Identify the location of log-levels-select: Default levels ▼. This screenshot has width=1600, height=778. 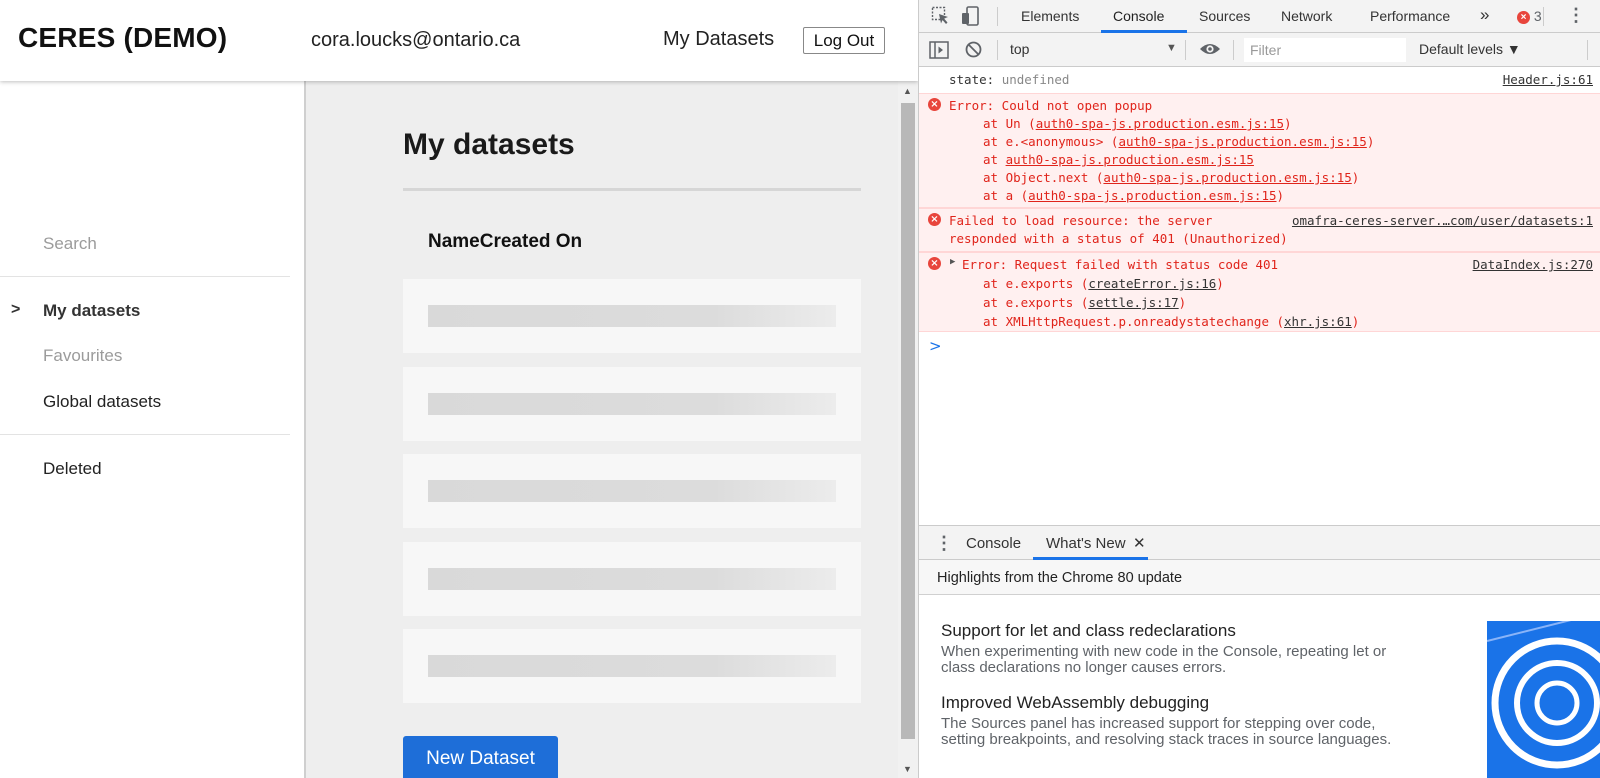
(1470, 49).